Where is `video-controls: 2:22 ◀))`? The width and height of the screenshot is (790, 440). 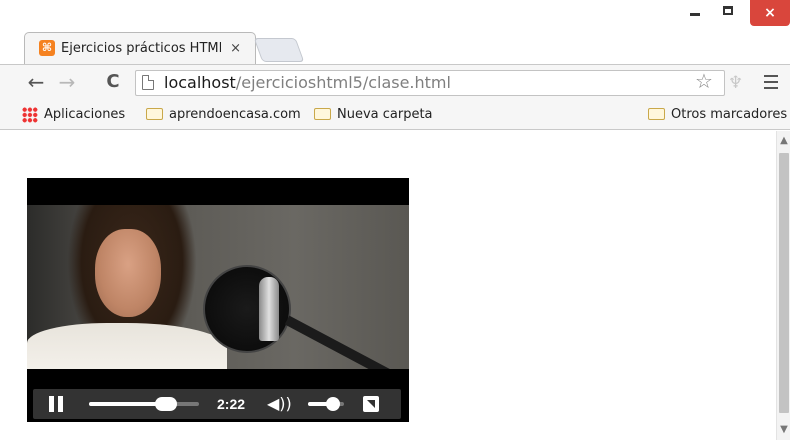
video-controls: 2:22 ◀)) is located at coordinates (217, 404).